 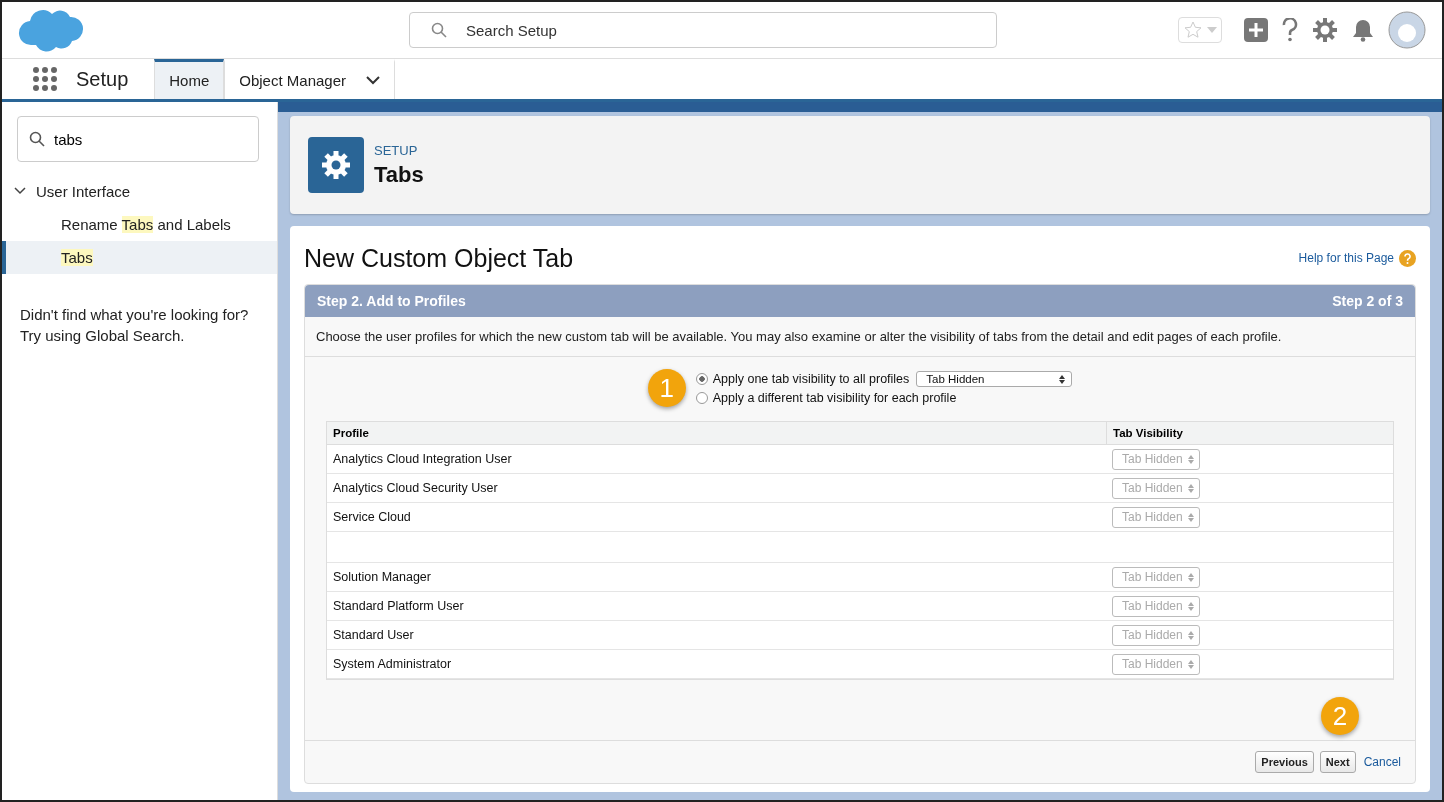 I want to click on form-title: New Custom Object Tab, so click(x=439, y=258).